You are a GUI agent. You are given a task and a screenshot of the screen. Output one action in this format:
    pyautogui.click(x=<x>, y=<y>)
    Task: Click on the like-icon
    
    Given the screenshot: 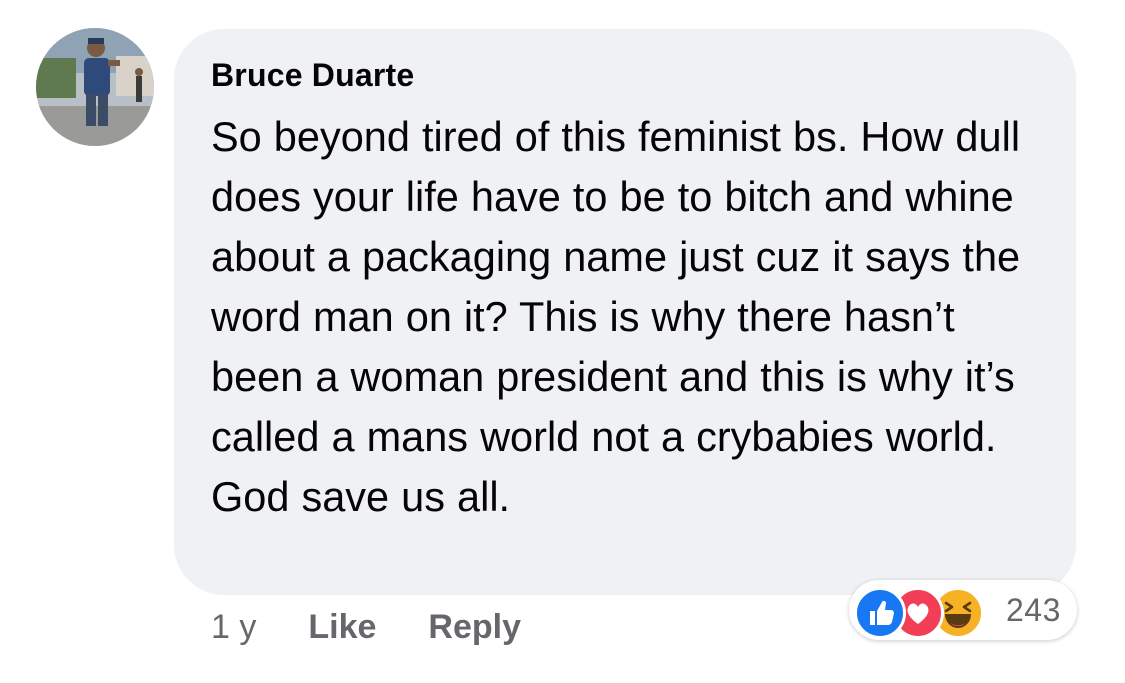 What is the action you would take?
    pyautogui.click(x=880, y=613)
    